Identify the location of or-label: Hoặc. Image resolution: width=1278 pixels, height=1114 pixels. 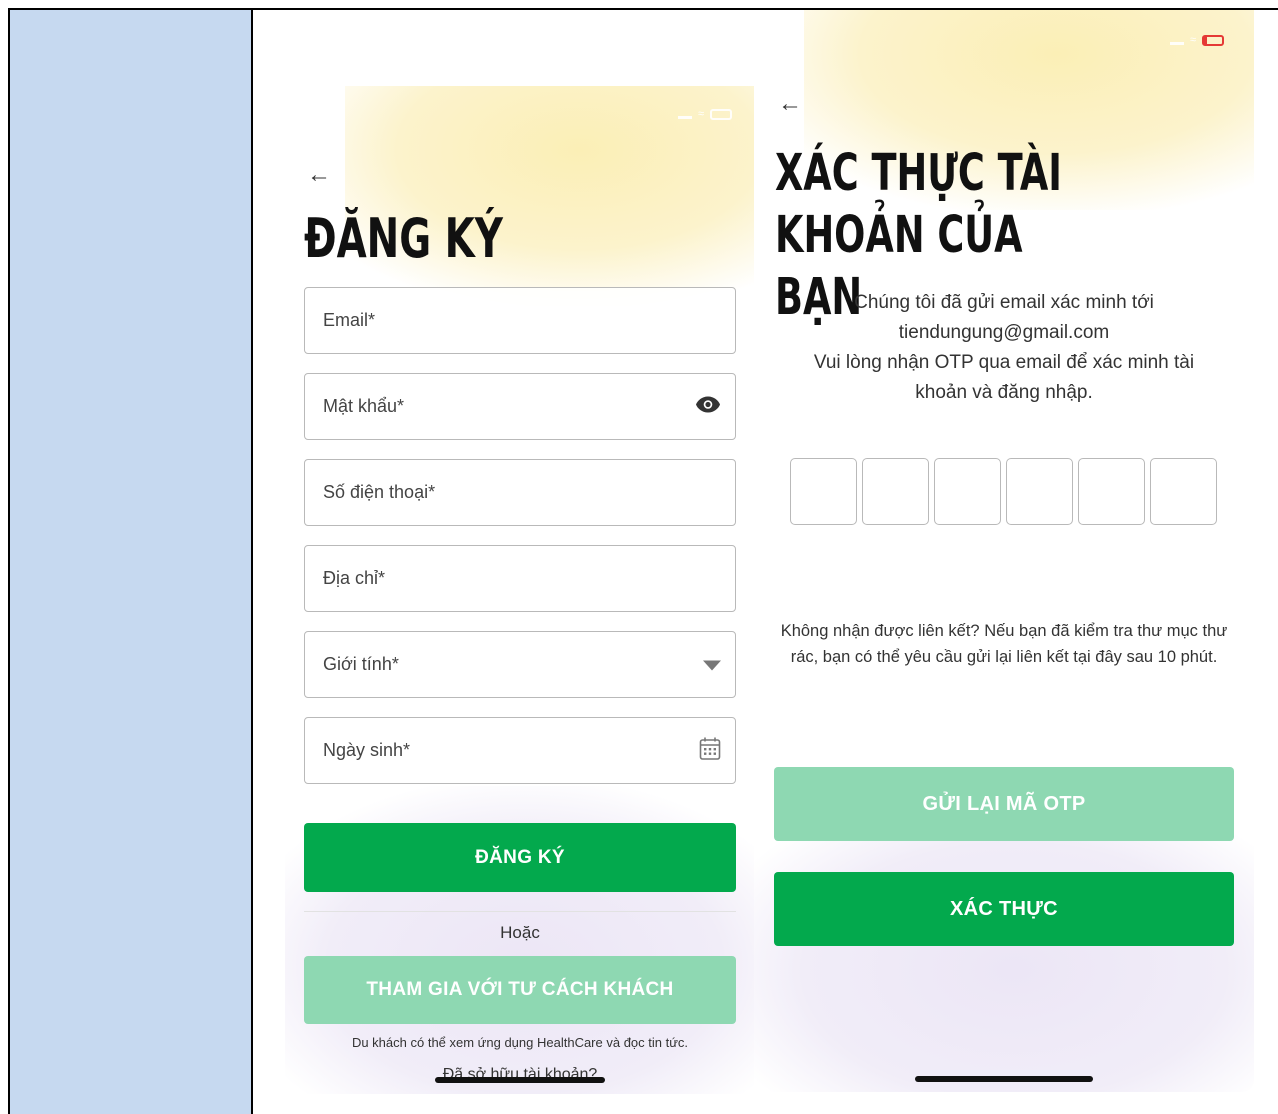
(520, 932).